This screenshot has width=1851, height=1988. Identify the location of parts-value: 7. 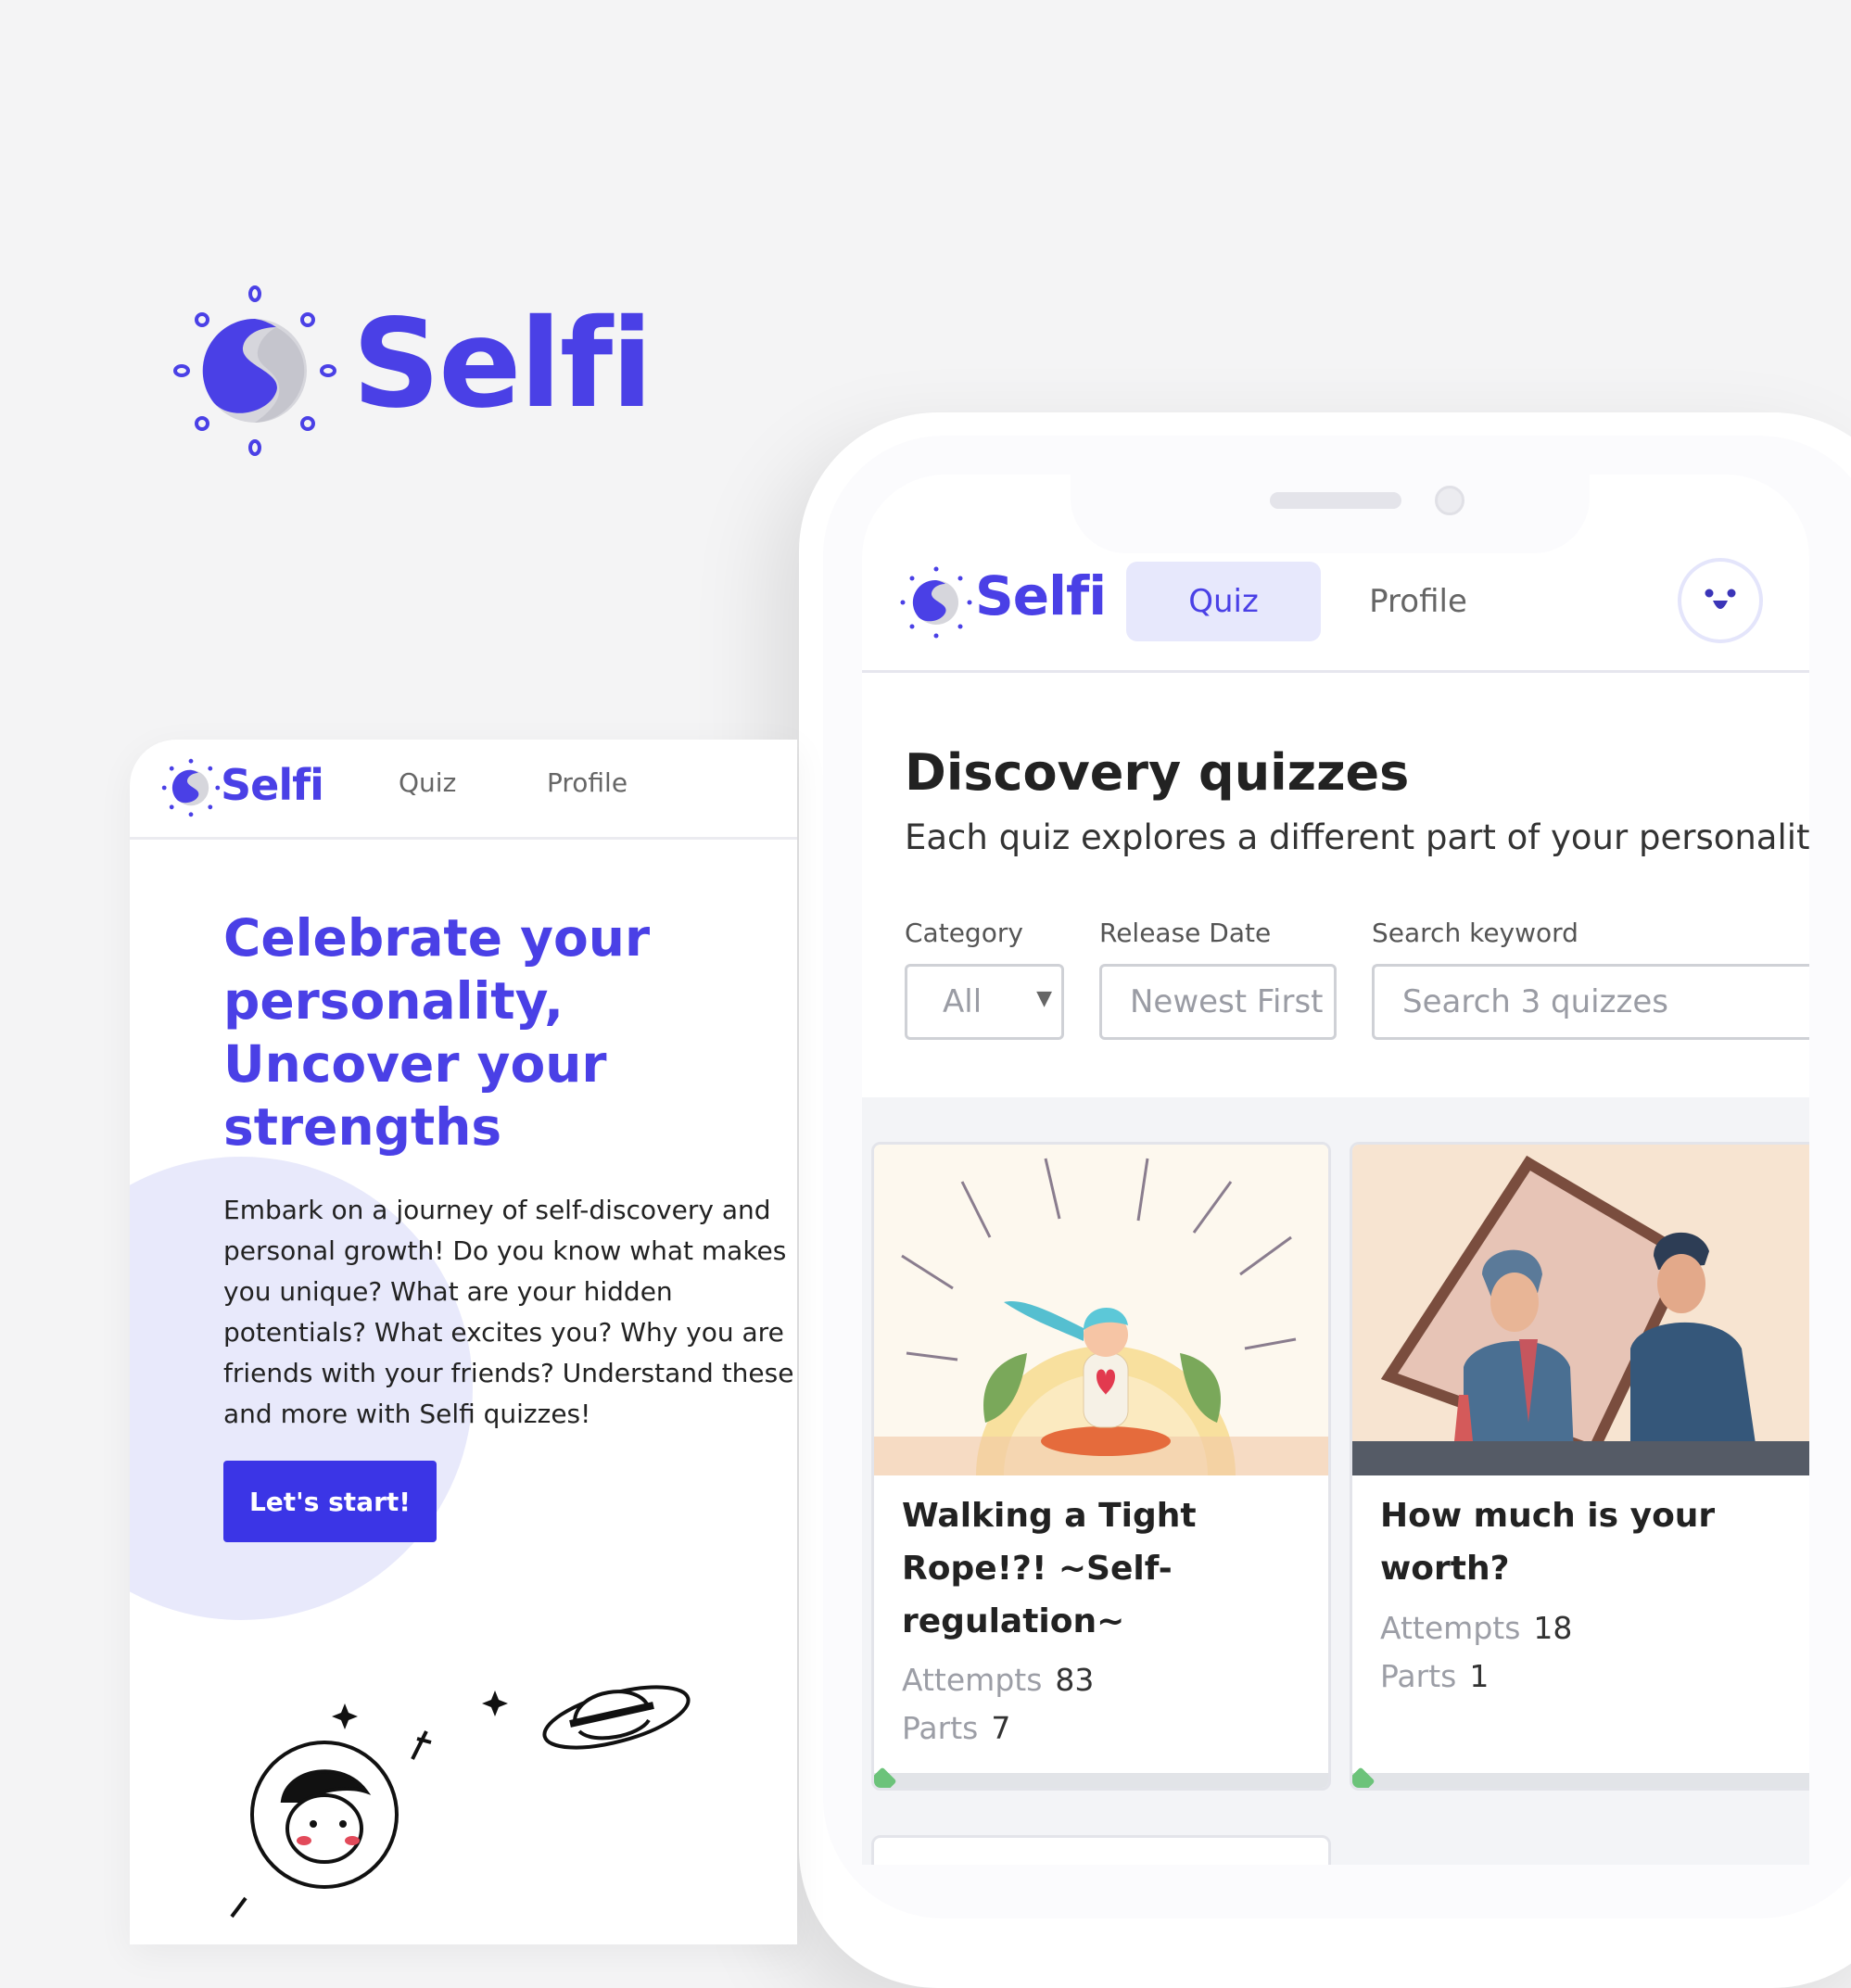
(1001, 1728).